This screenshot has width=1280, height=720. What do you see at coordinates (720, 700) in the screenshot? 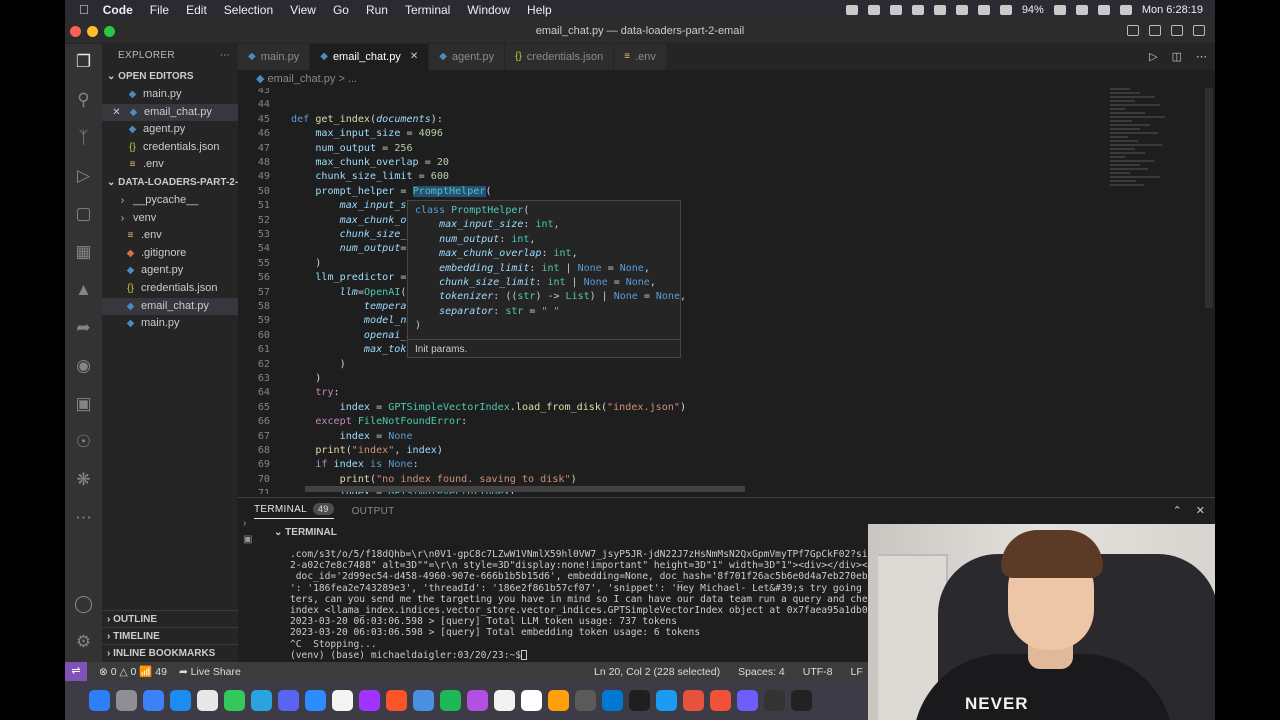
I see `swift-icon` at bounding box center [720, 700].